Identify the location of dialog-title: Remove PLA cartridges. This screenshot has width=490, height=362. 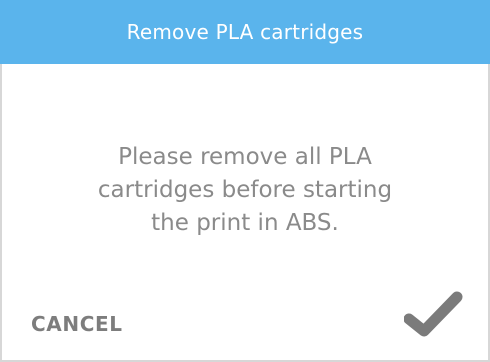
(245, 32).